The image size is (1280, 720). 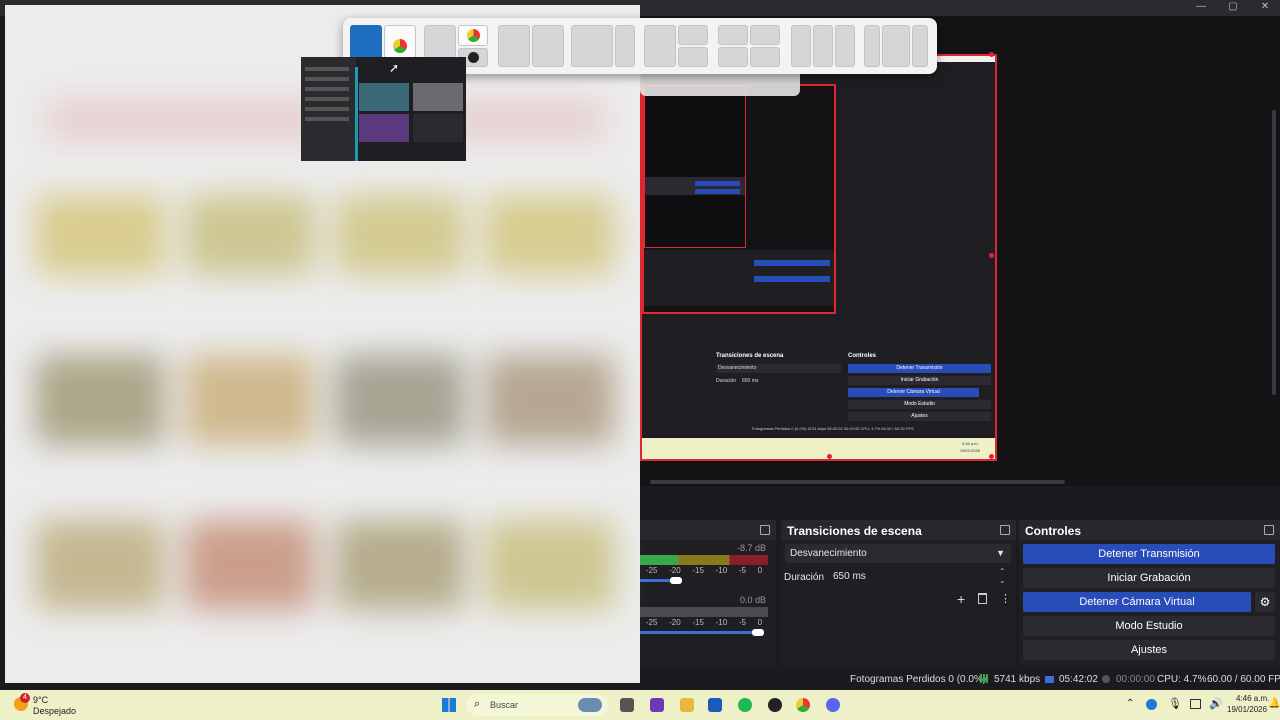 What do you see at coordinates (657, 705) in the screenshot?
I see `app-icon` at bounding box center [657, 705].